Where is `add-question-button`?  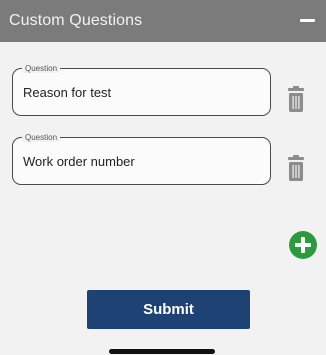
add-question-button is located at coordinates (303, 245).